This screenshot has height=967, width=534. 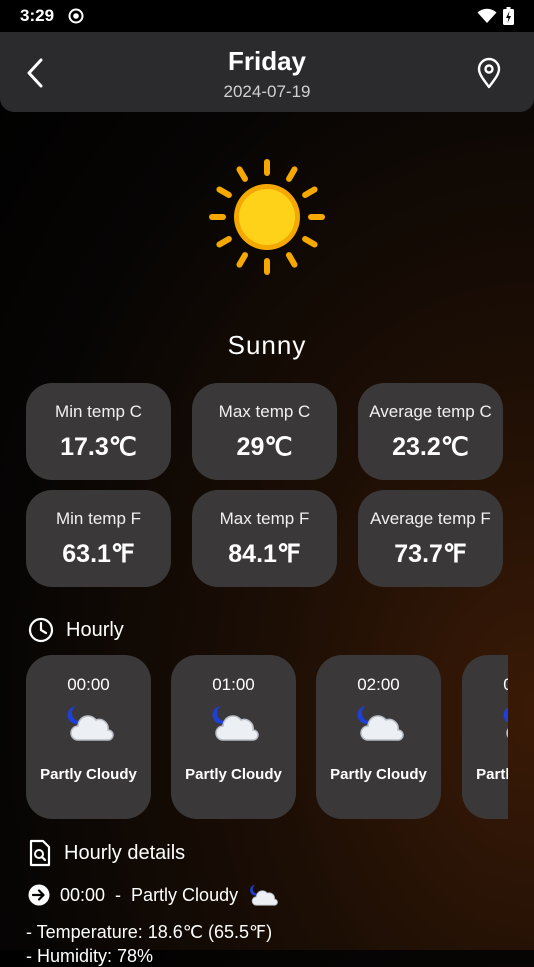 What do you see at coordinates (98, 518) in the screenshot?
I see `stat-label: Min temp F` at bounding box center [98, 518].